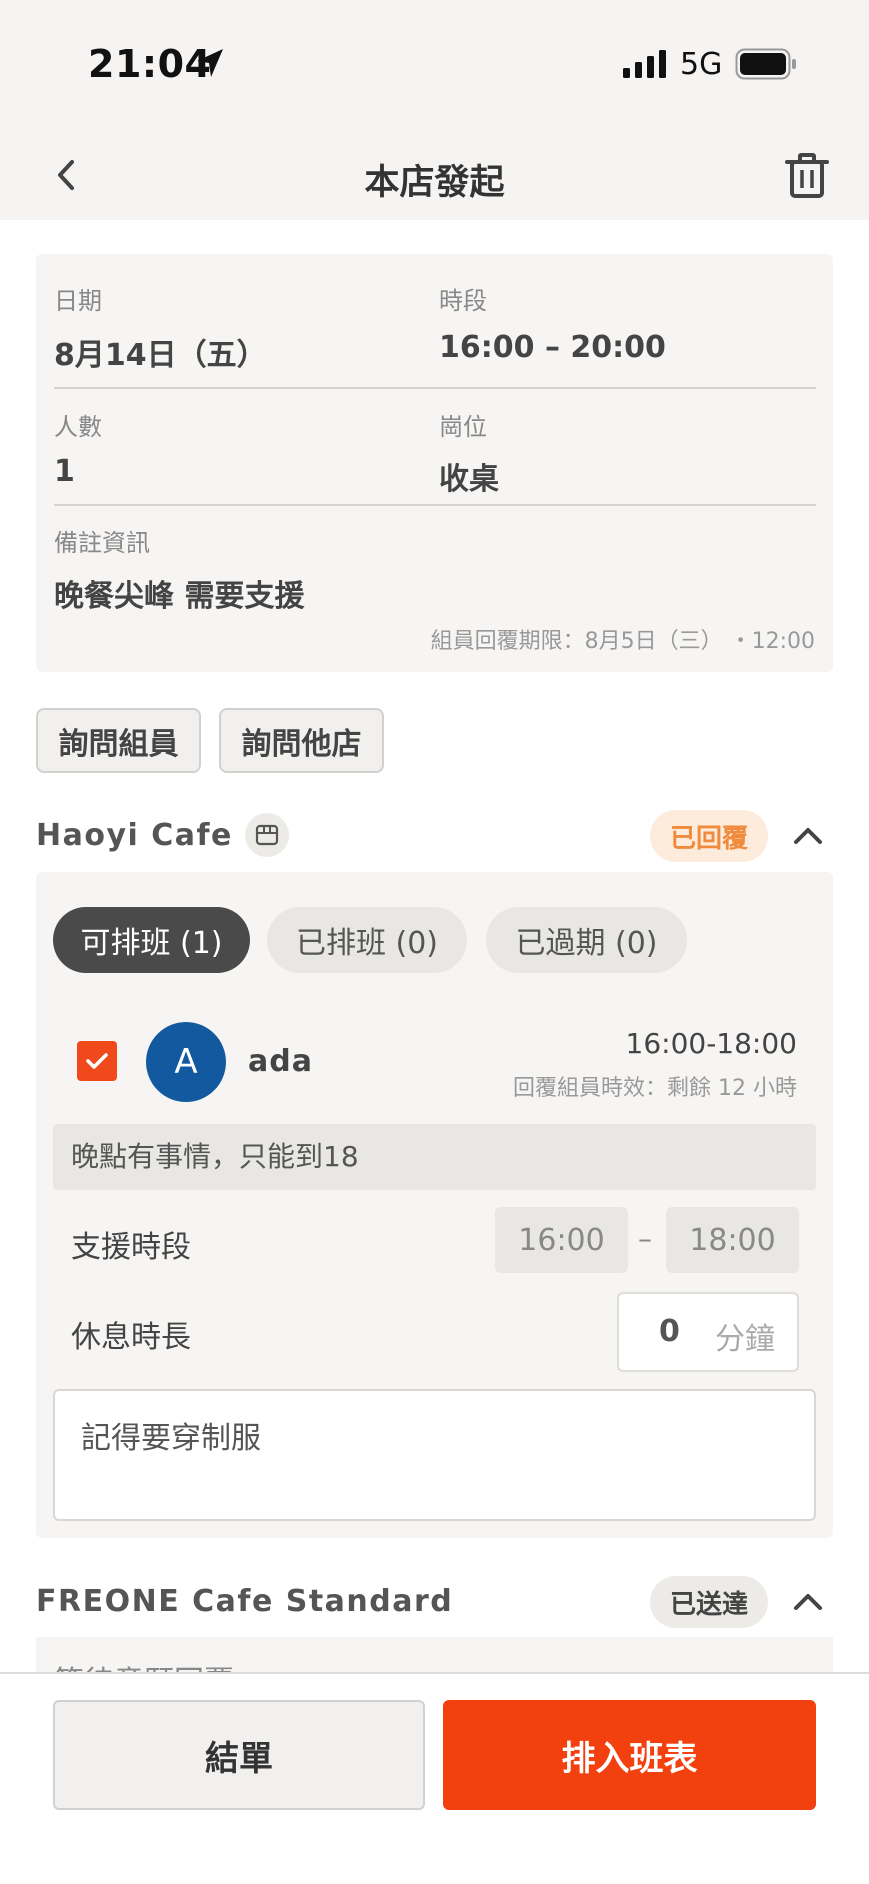 The width and height of the screenshot is (869, 1884). I want to click on date-label: 日期, so click(78, 301).